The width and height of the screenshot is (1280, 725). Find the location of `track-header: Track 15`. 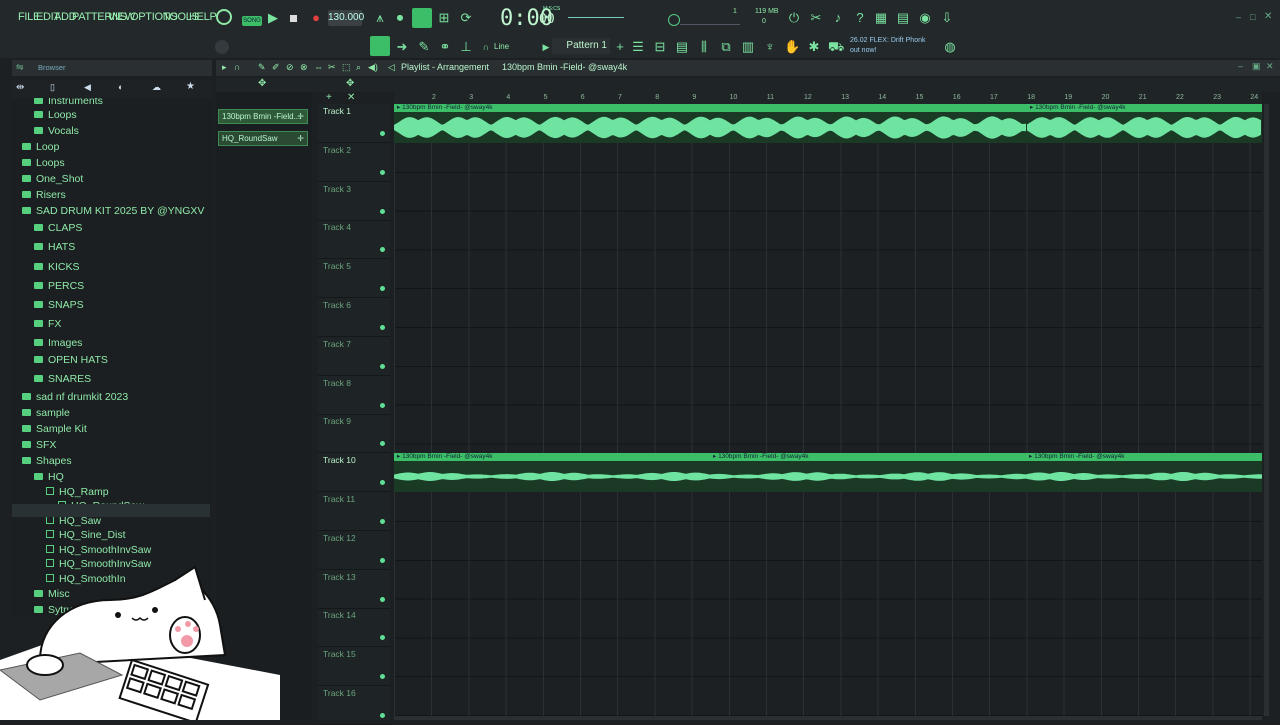

track-header: Track 15 is located at coordinates (354, 667).